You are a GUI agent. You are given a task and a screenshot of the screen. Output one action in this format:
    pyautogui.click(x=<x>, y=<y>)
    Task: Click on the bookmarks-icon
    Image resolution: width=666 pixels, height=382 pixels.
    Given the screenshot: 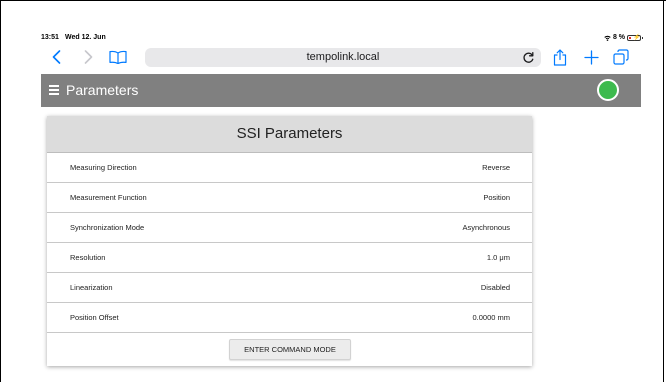 What is the action you would take?
    pyautogui.click(x=118, y=57)
    